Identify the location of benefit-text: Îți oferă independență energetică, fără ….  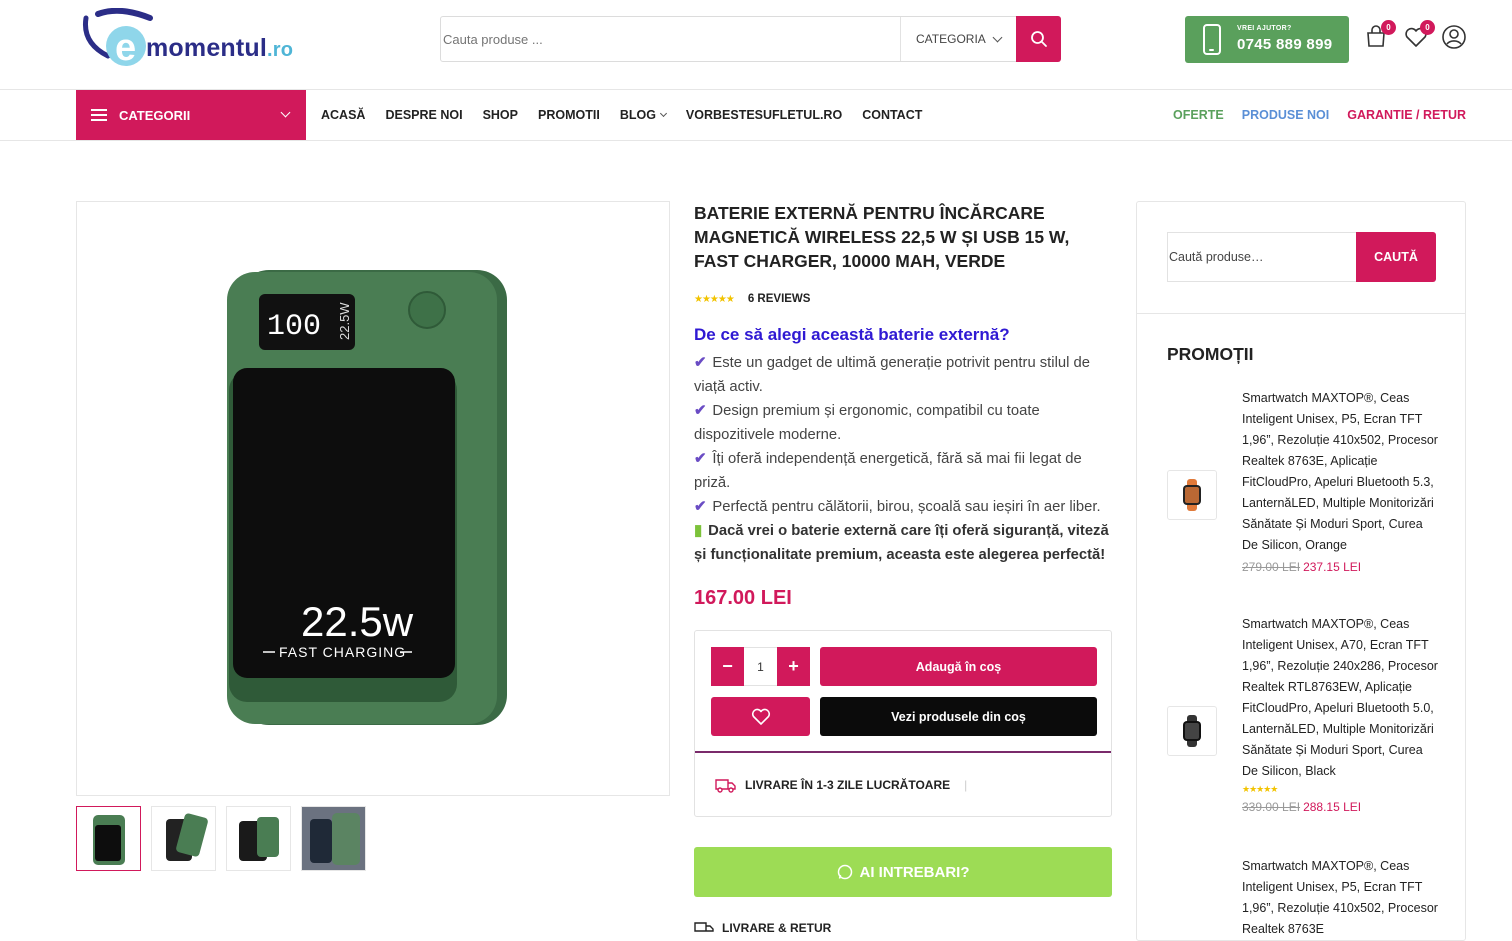
(888, 471).